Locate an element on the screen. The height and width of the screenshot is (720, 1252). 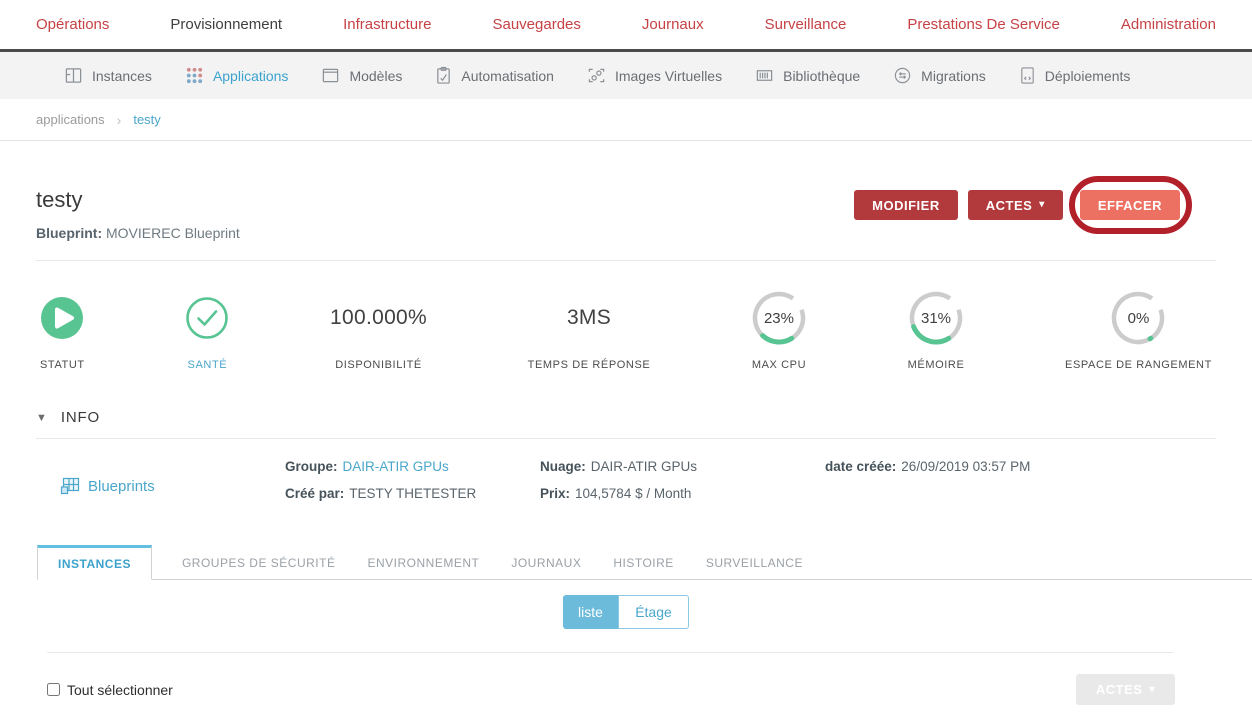
metric-storage: 0% ESPACE DE RANGEMENT is located at coordinates (1138, 329).